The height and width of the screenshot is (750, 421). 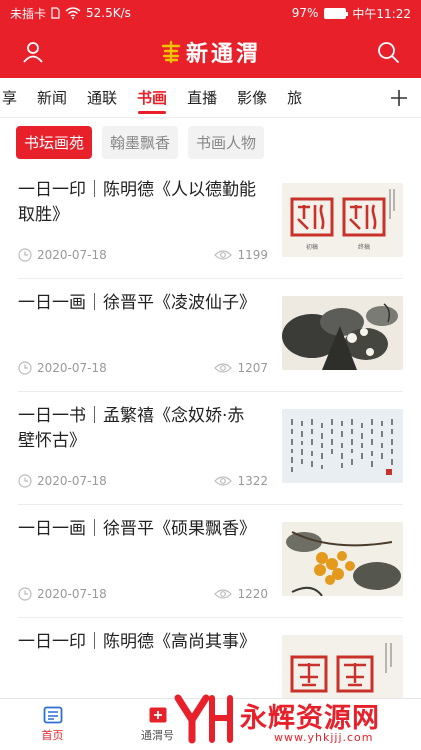 I want to click on article-thumbnail: 初稿 终稿, so click(x=342, y=220).